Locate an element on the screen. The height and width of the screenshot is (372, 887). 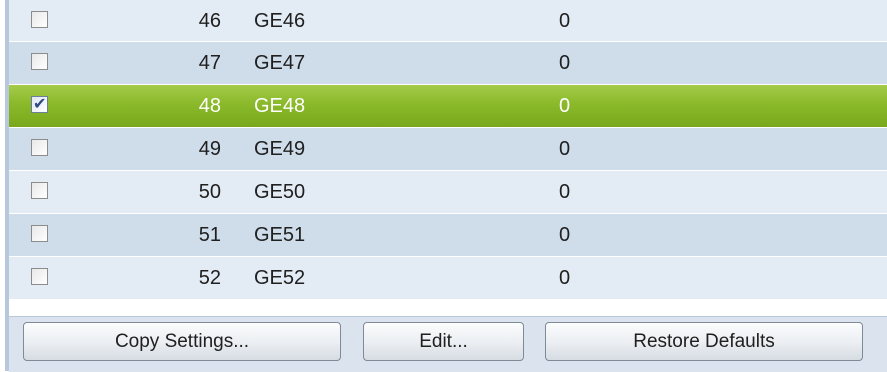
table-row: 51 GE51 0 is located at coordinates (448, 235).